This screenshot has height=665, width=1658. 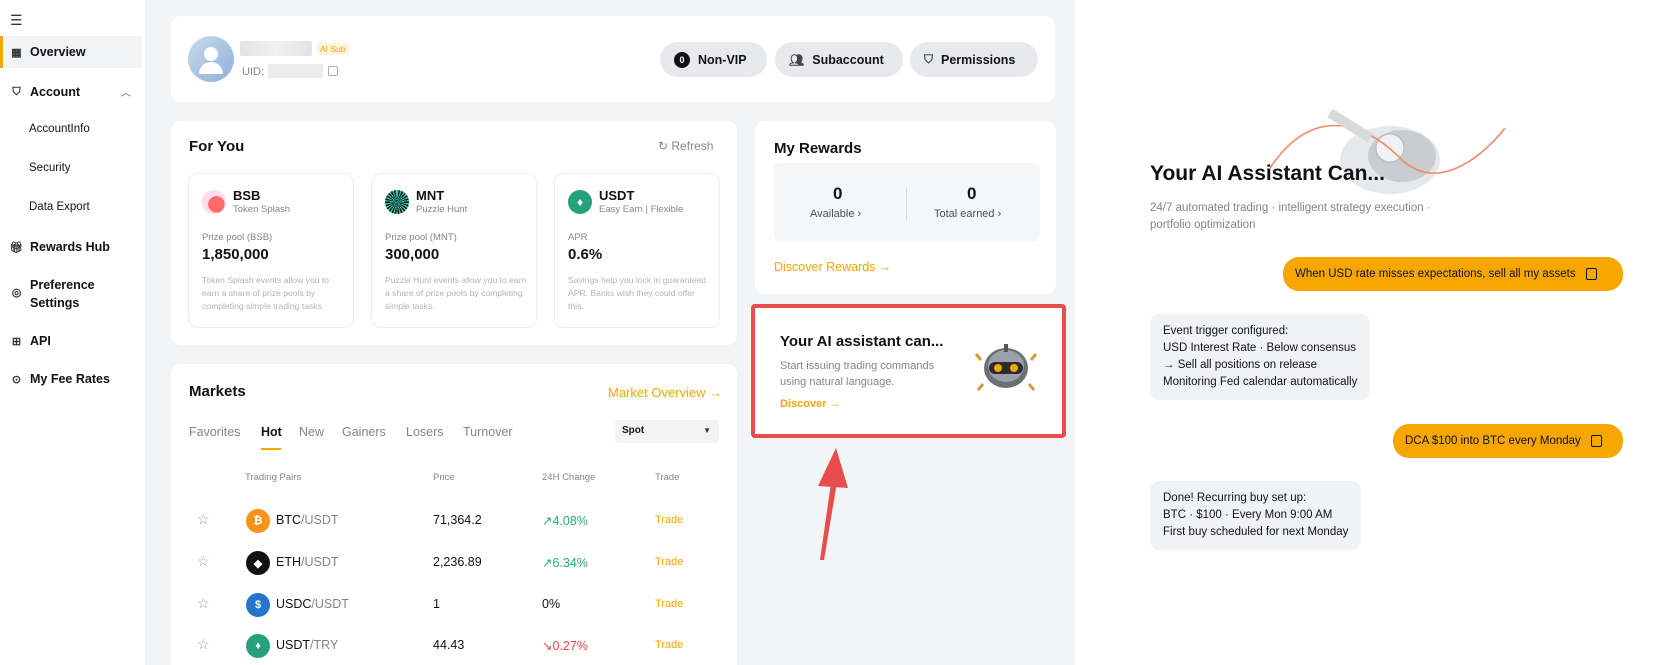 I want to click on sidebar-item-security: Security, so click(x=50, y=168).